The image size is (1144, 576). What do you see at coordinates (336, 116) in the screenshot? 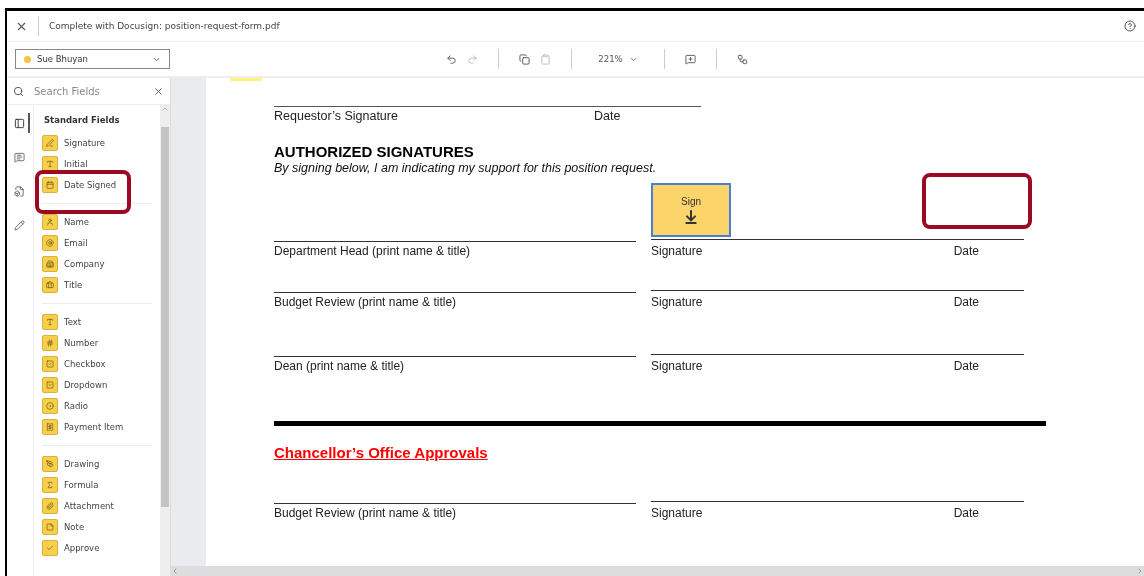
I see `requestor-signature-label: Requestor’s Signature` at bounding box center [336, 116].